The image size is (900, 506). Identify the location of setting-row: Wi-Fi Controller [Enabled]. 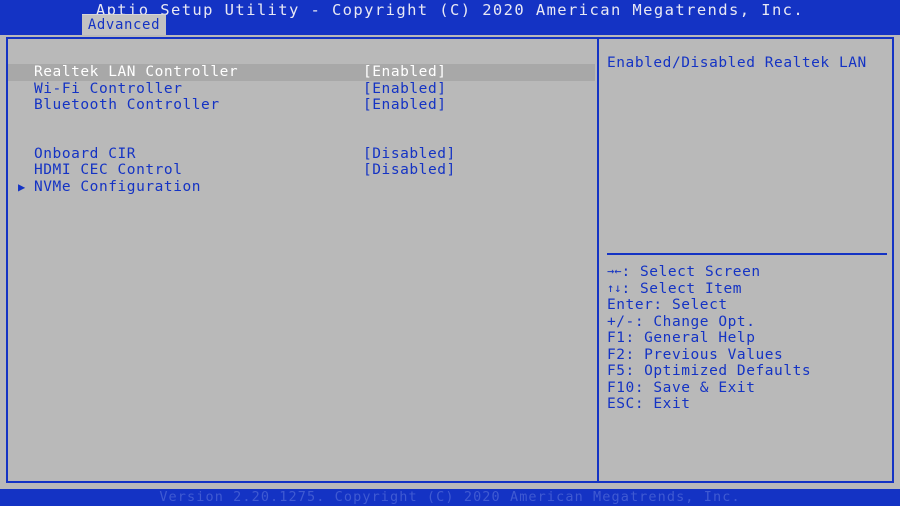
(301, 89).